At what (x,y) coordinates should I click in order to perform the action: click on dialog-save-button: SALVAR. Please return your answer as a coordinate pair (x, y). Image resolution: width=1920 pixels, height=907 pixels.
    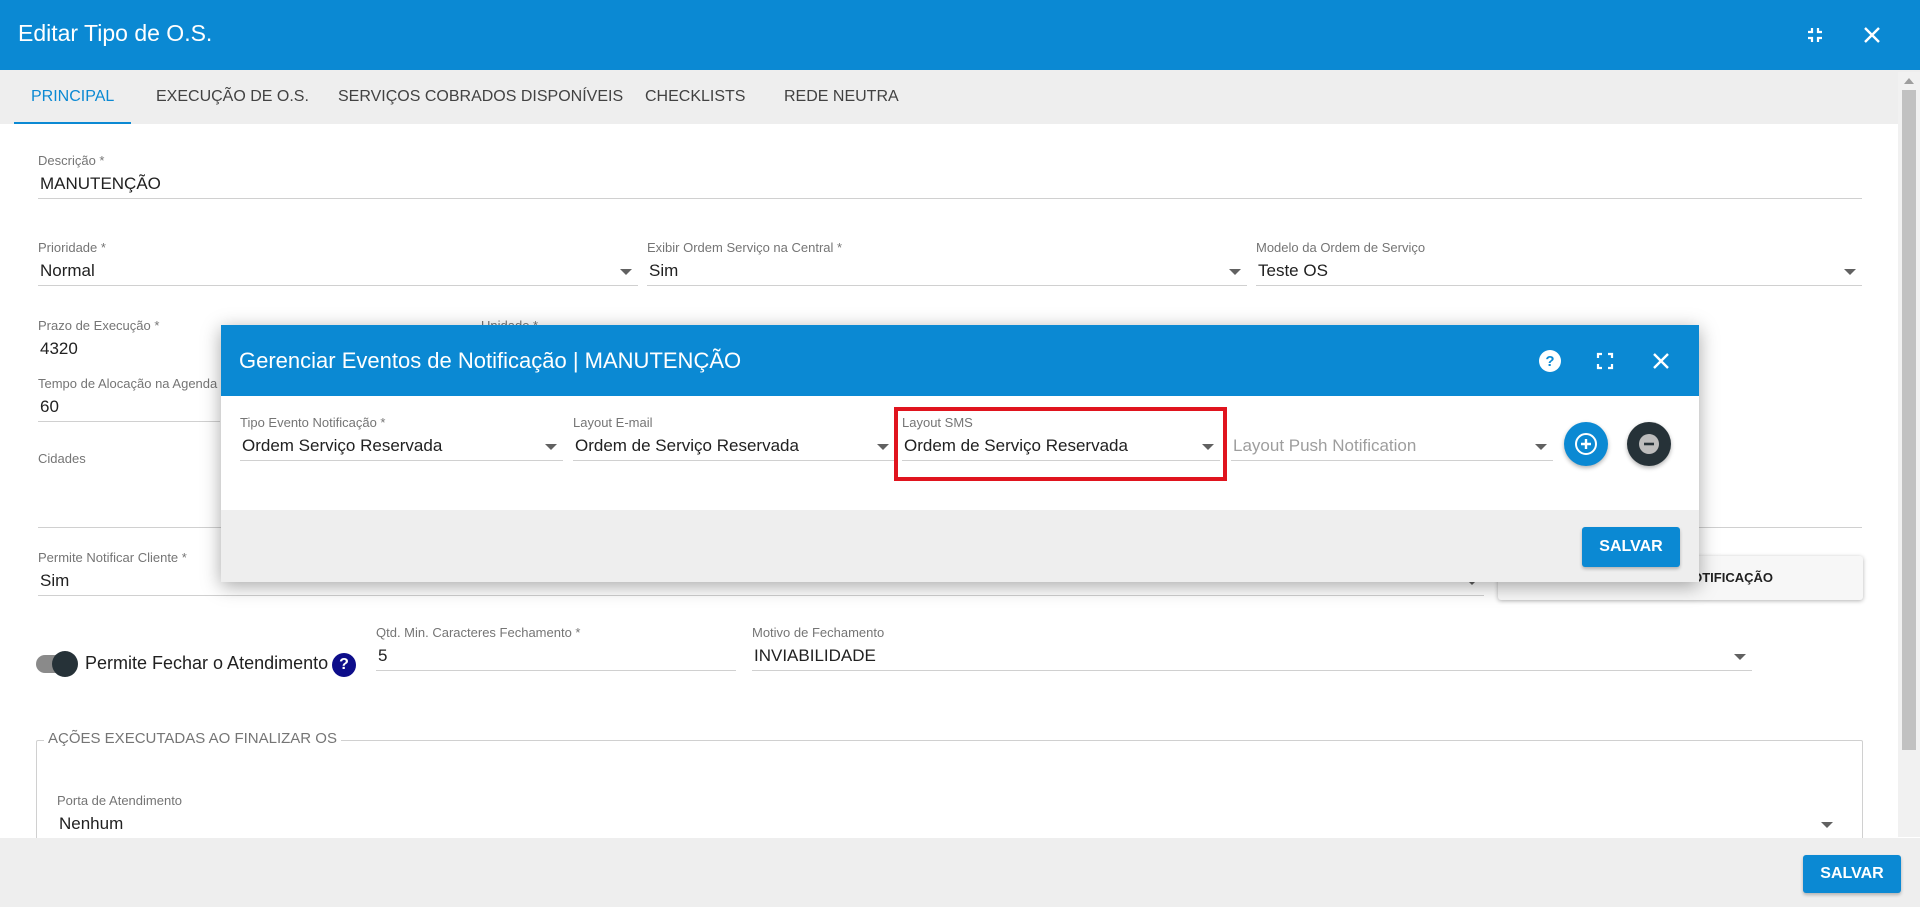
    Looking at the image, I should click on (1631, 547).